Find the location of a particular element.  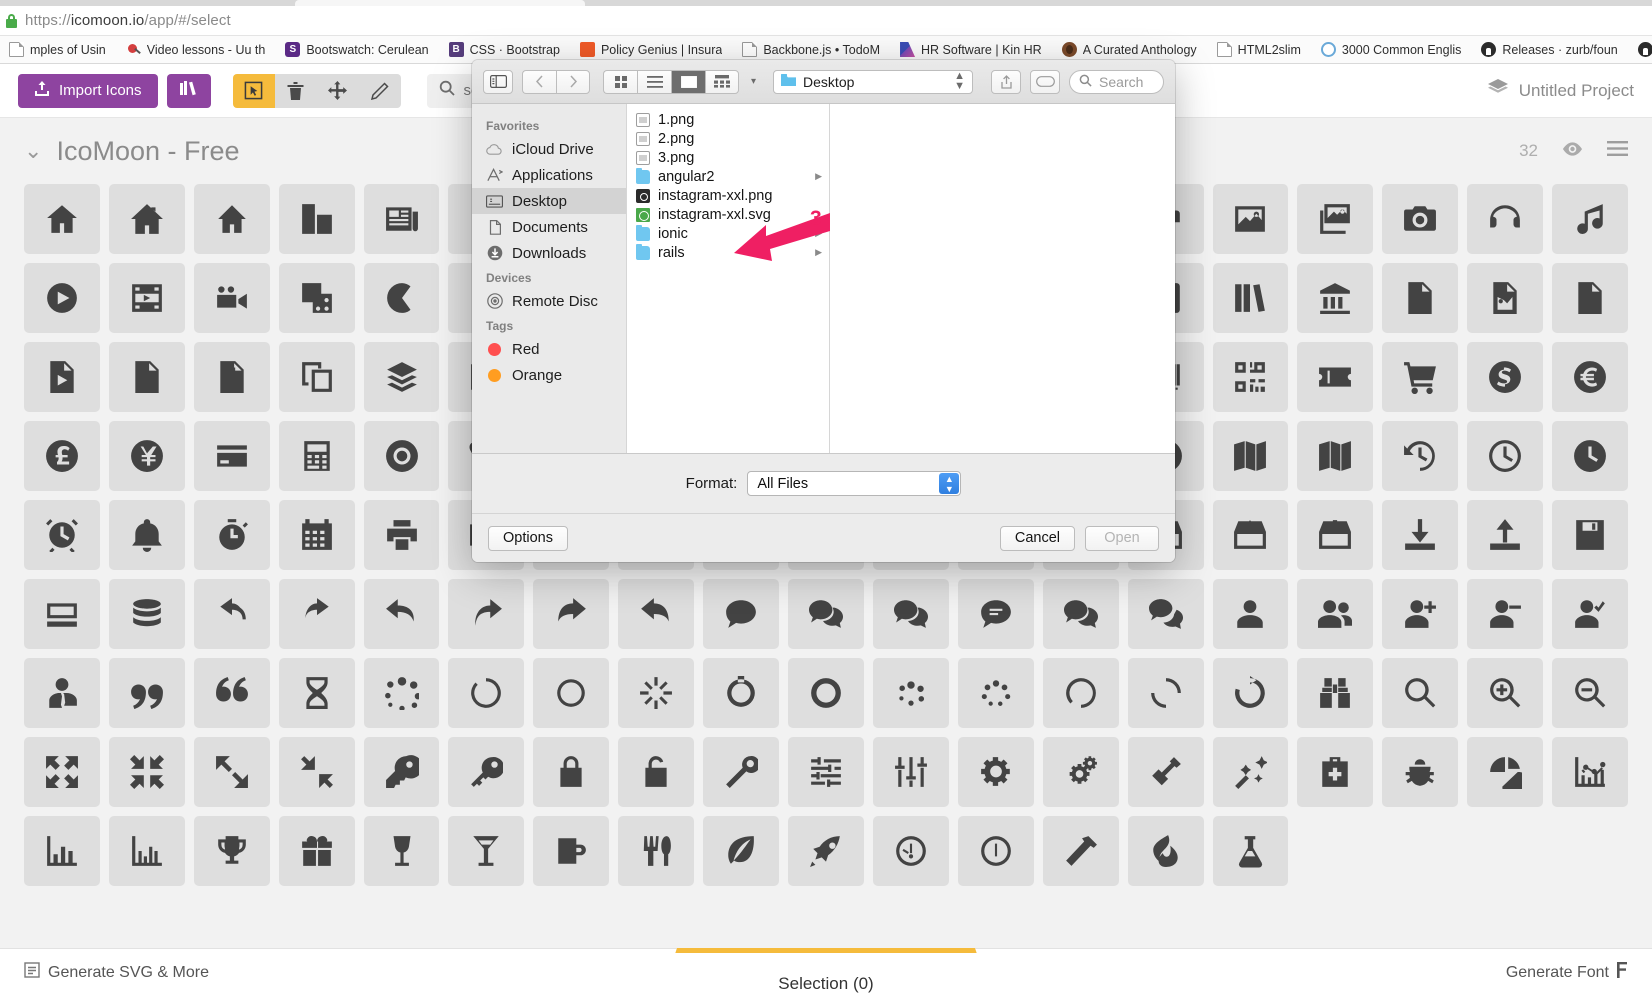

icon-tile-bubbles is located at coordinates (826, 614).